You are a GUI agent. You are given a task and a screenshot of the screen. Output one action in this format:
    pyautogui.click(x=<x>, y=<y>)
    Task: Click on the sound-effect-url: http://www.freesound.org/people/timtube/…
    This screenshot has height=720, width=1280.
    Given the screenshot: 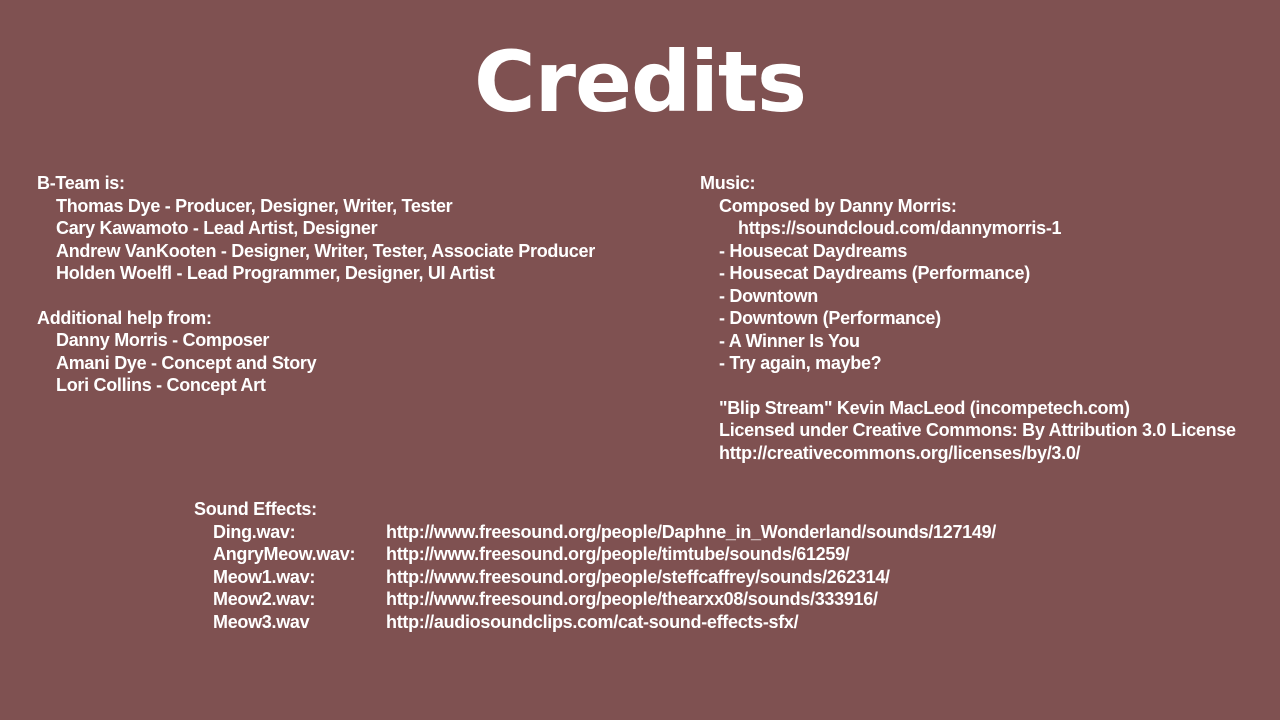 What is the action you would take?
    pyautogui.click(x=618, y=554)
    